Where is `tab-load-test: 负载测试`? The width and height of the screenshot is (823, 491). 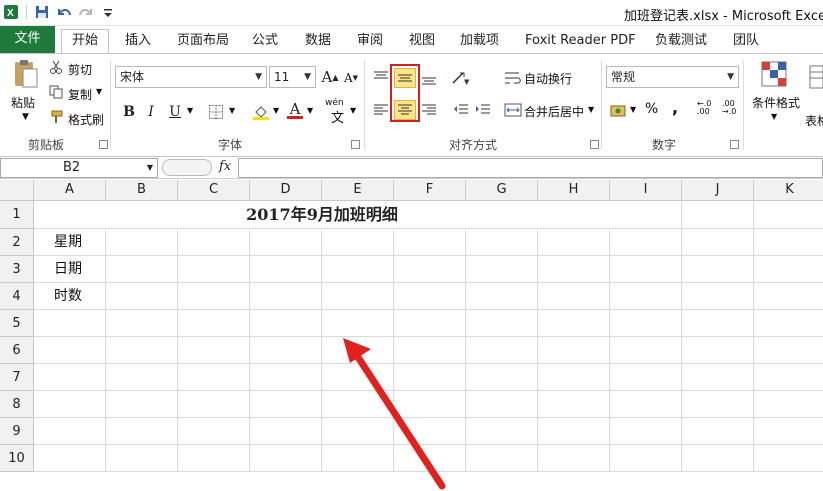 tab-load-test: 负载测试 is located at coordinates (681, 41).